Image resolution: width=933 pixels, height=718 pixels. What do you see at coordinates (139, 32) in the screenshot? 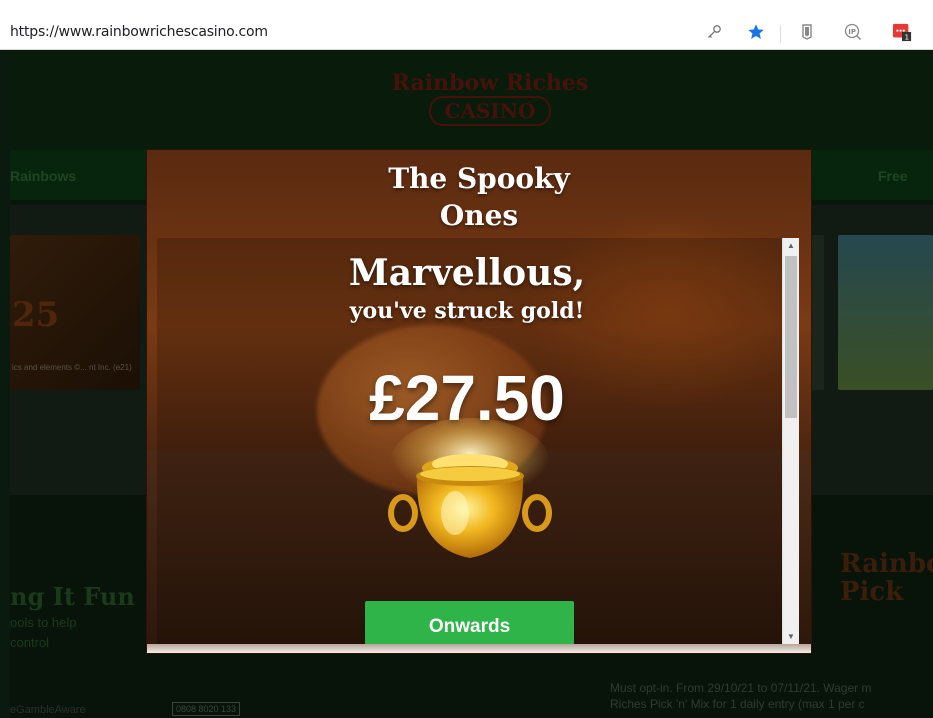
I see `url-field: https://www.rainbowrichescasino.com` at bounding box center [139, 32].